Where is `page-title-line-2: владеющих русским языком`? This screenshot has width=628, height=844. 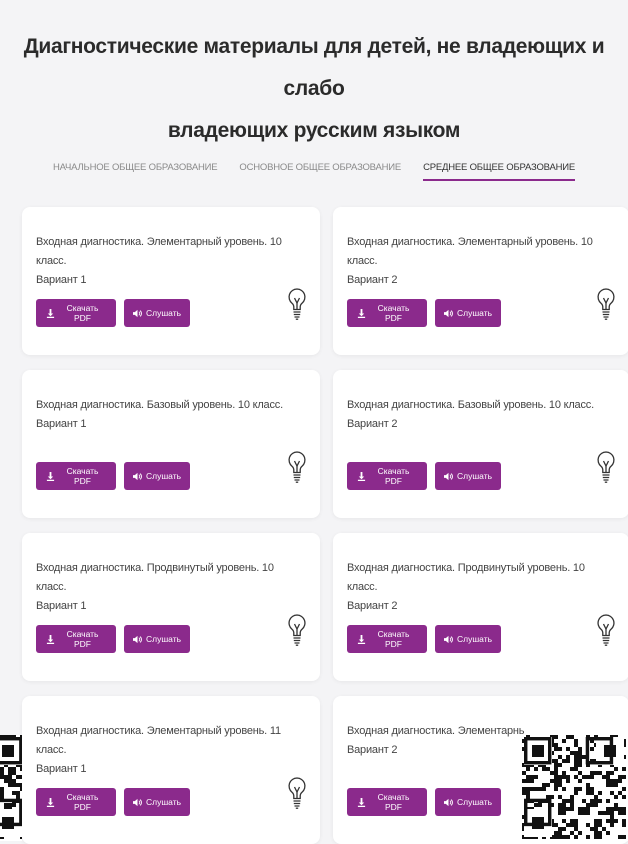 page-title-line-2: владеющих русским языком is located at coordinates (314, 130).